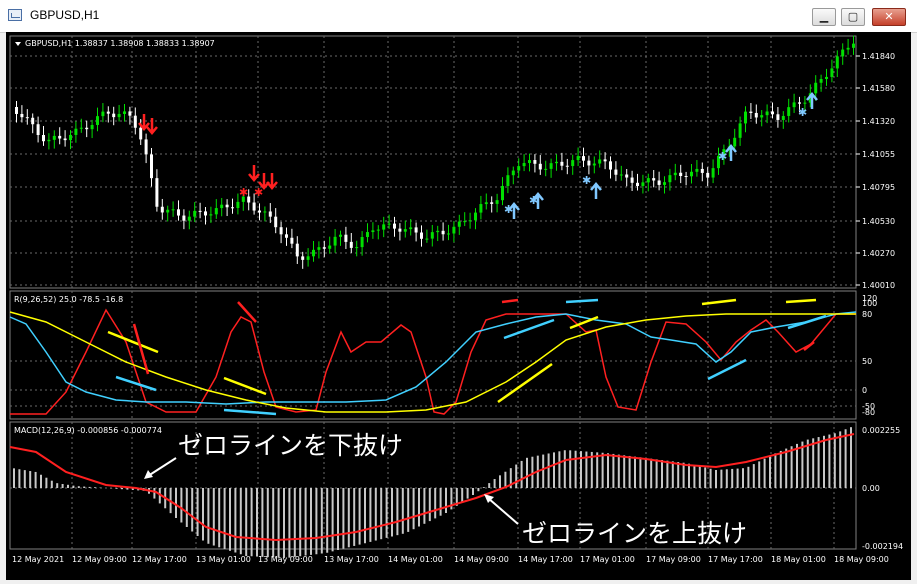 This screenshot has height=584, width=917. Describe the element at coordinates (88, 430) in the screenshot. I see `macd-header: MACD(12,26,9) -0.000856 -0.000774` at that location.